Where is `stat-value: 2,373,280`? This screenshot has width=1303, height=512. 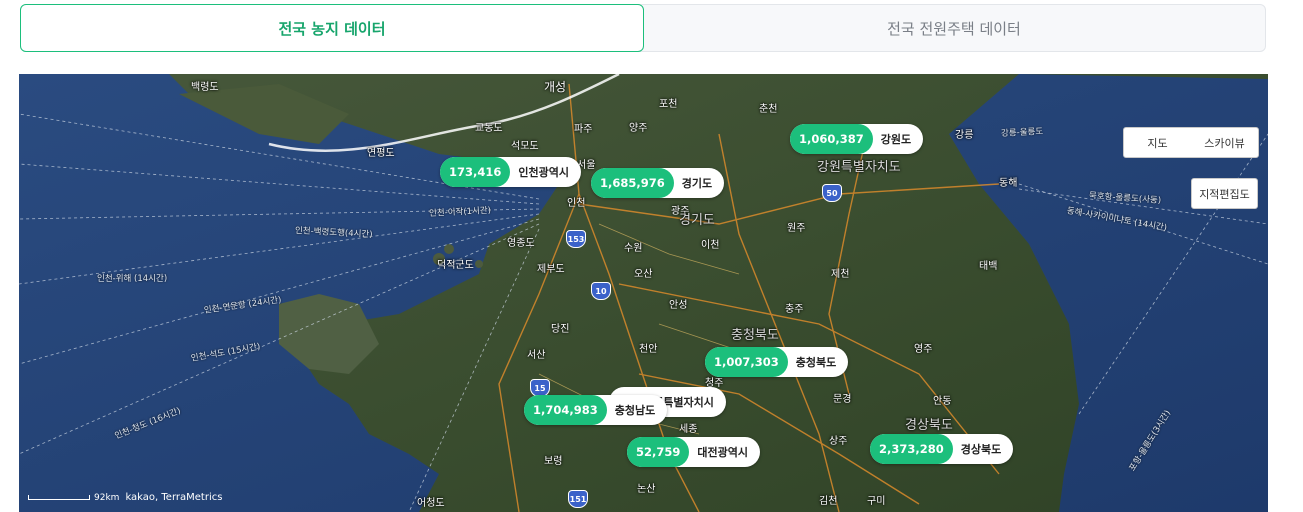 stat-value: 2,373,280 is located at coordinates (911, 449).